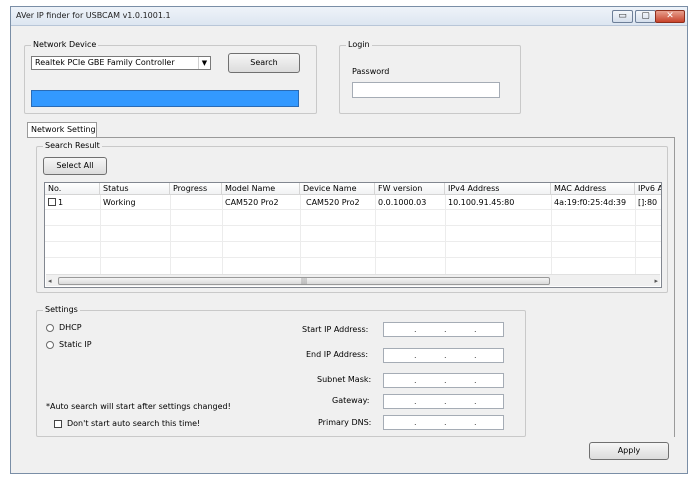 The height and width of the screenshot is (481, 700). I want to click on row-select-checkbox, so click(52, 202).